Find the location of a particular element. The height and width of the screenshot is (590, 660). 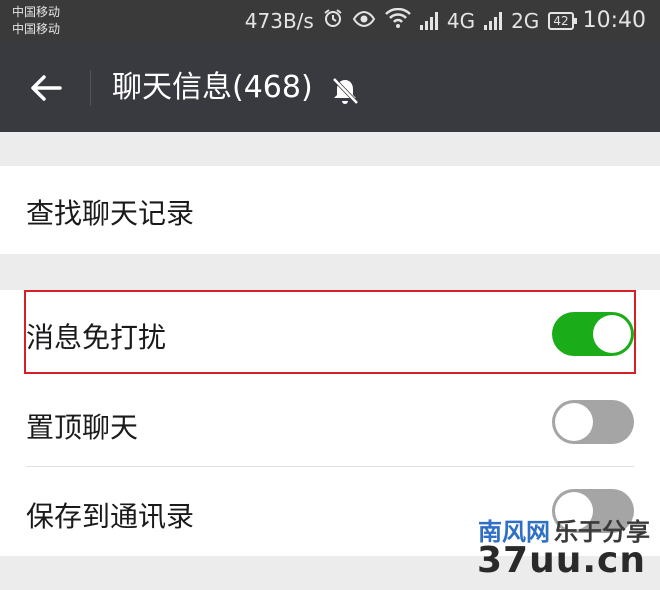

eye-icon is located at coordinates (364, 21).